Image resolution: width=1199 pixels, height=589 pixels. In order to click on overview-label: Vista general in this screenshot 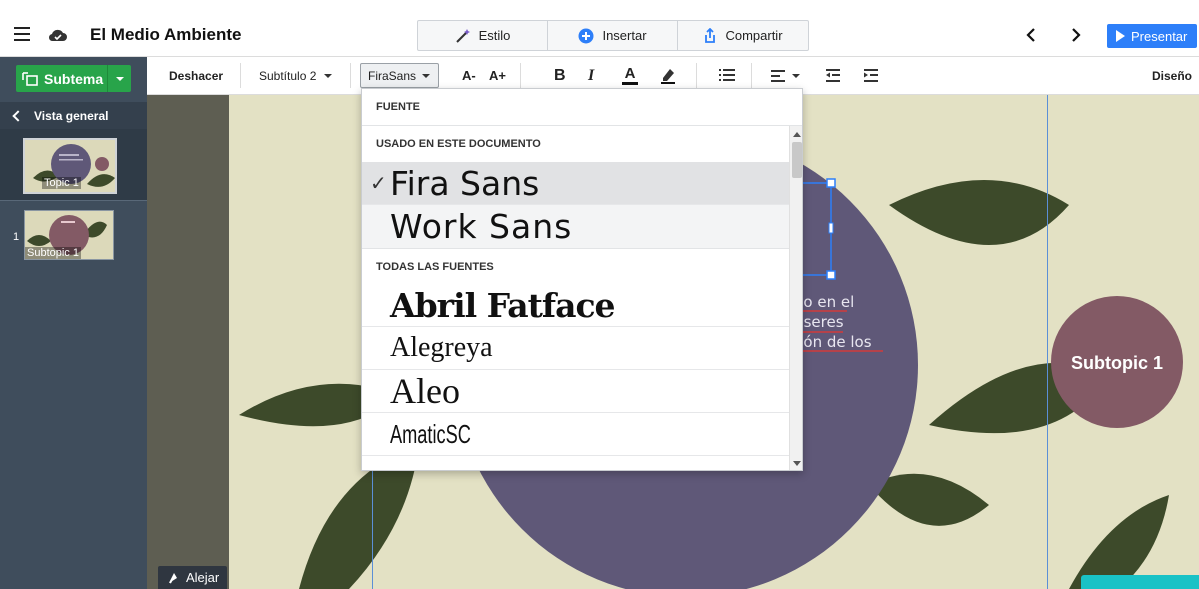, I will do `click(71, 115)`.